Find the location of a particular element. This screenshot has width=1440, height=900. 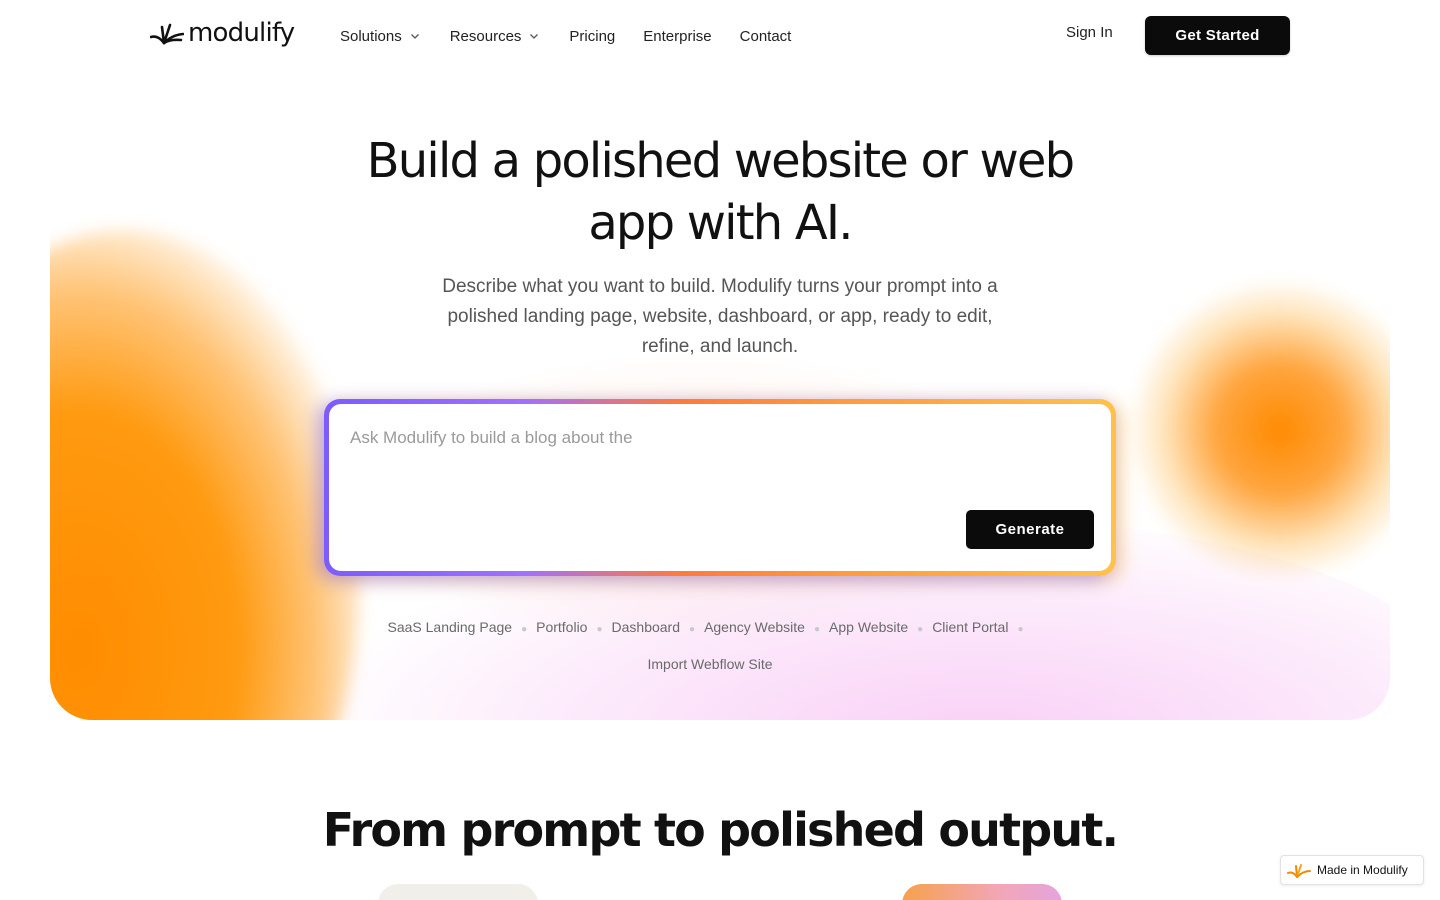

generate-button: Generate is located at coordinates (1030, 529).